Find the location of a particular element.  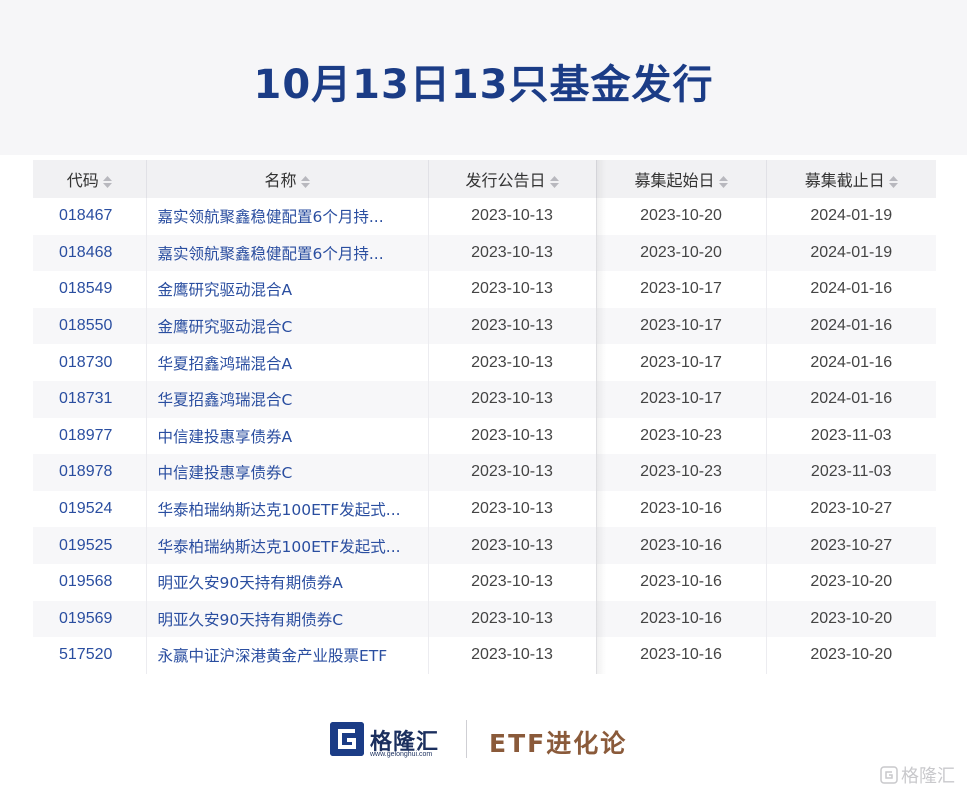

fund-code-link: 019525 is located at coordinates (90, 545).